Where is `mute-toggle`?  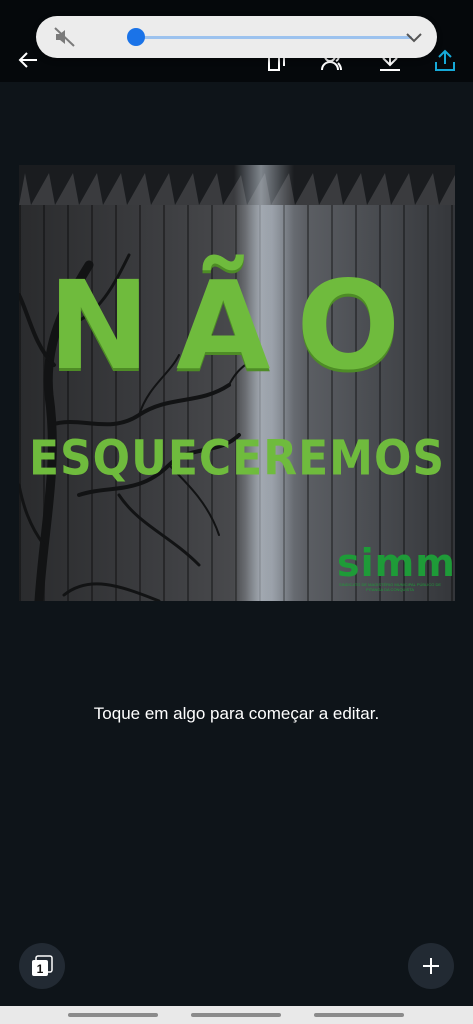 mute-toggle is located at coordinates (65, 37).